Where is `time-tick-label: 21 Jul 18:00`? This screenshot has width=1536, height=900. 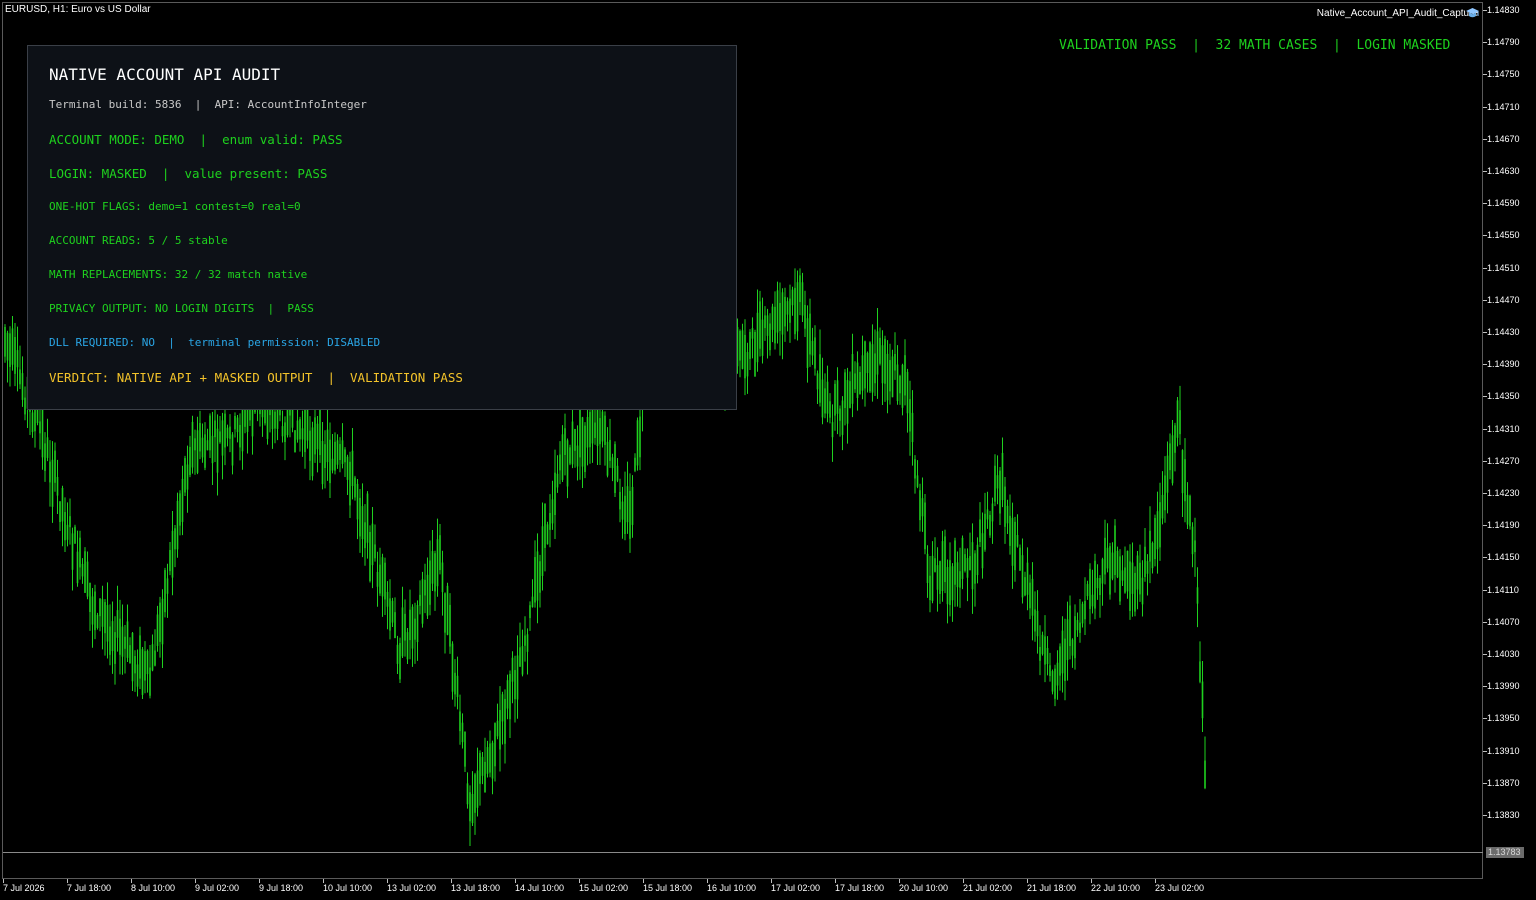 time-tick-label: 21 Jul 18:00 is located at coordinates (1052, 888).